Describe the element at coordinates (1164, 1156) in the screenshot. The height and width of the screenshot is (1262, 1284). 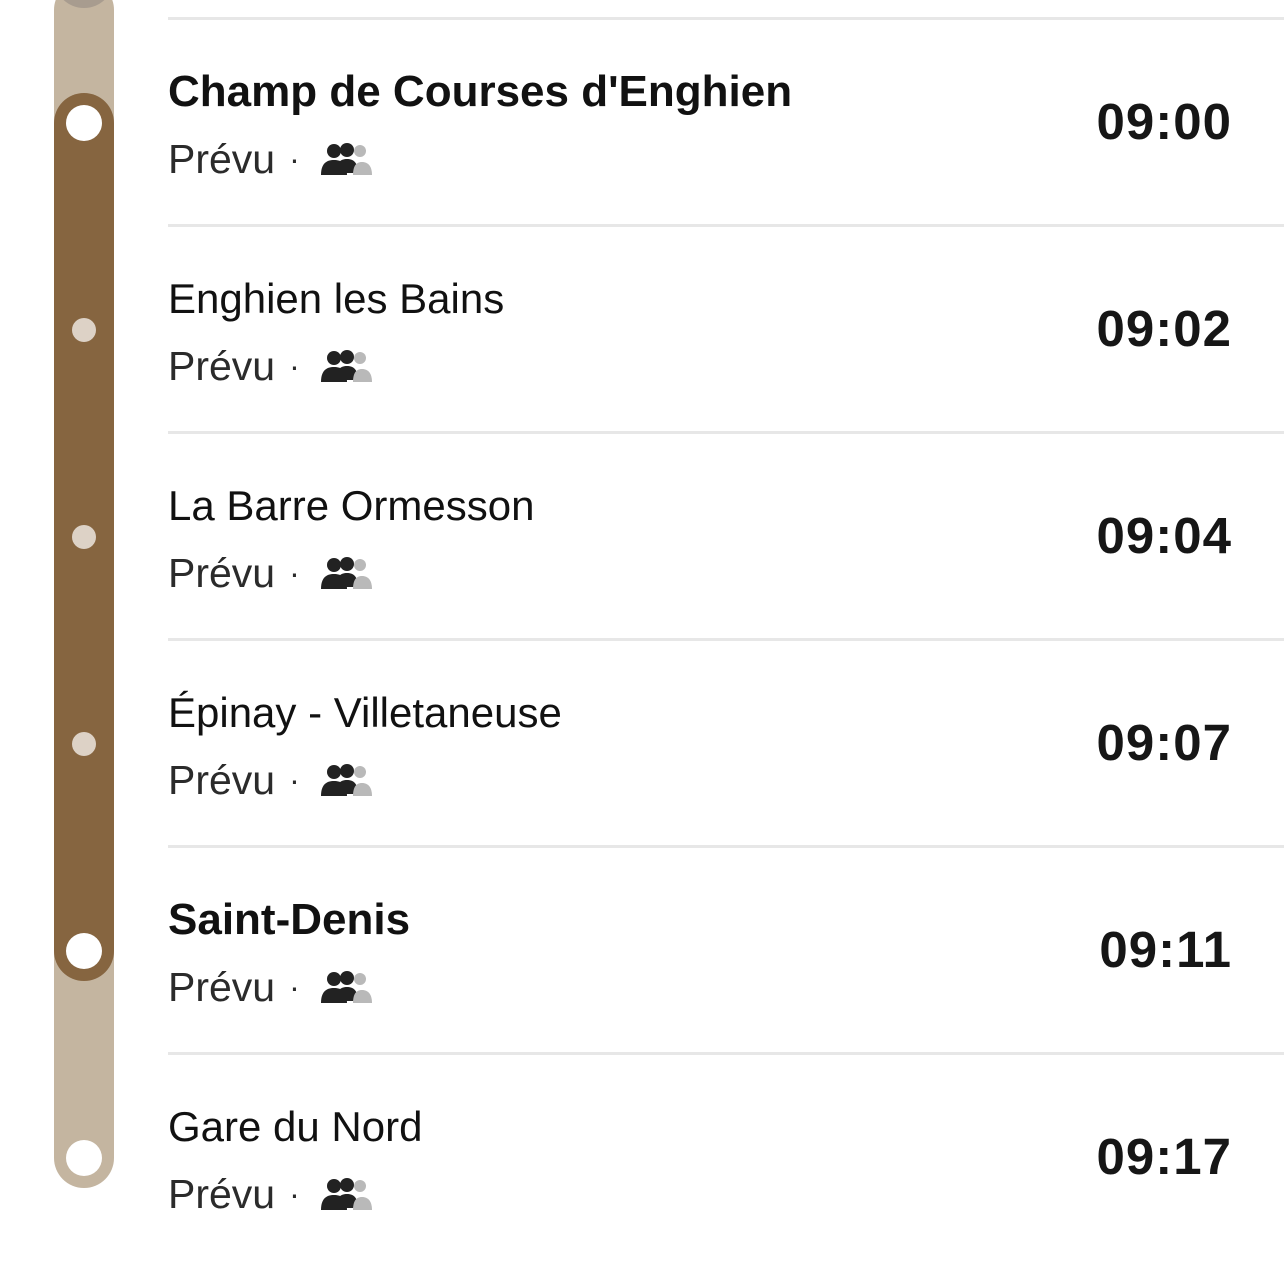
I see `stop-time: 09:17` at that location.